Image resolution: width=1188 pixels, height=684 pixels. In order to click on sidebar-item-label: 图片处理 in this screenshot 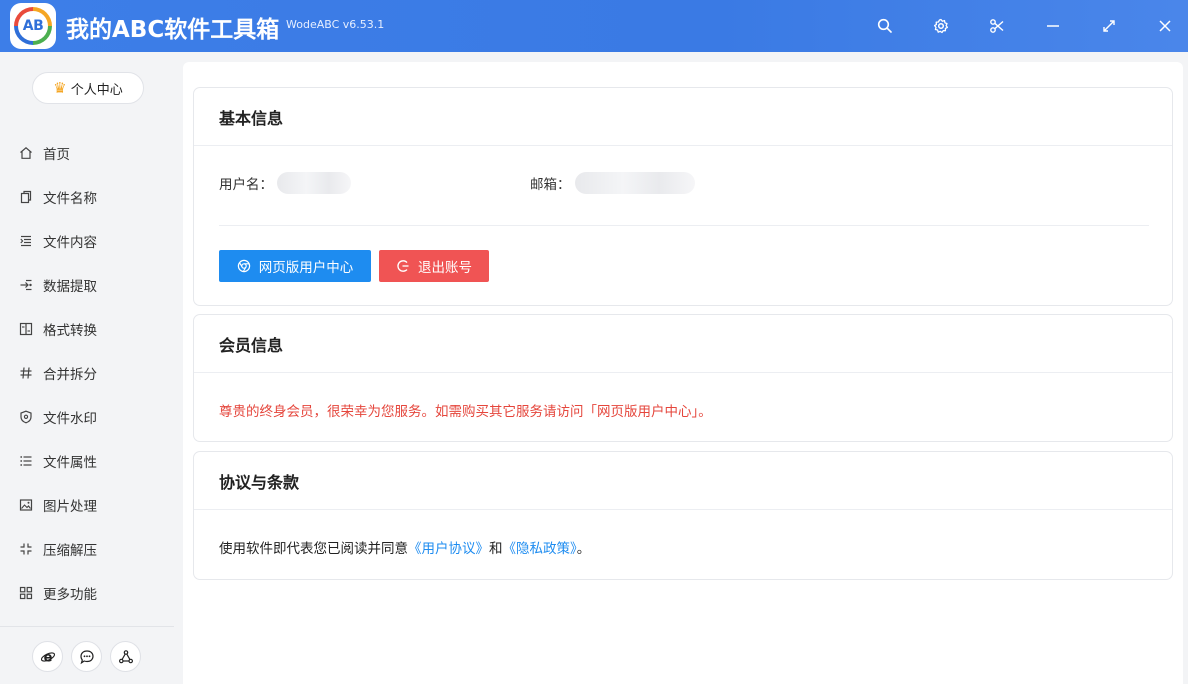, I will do `click(70, 507)`.